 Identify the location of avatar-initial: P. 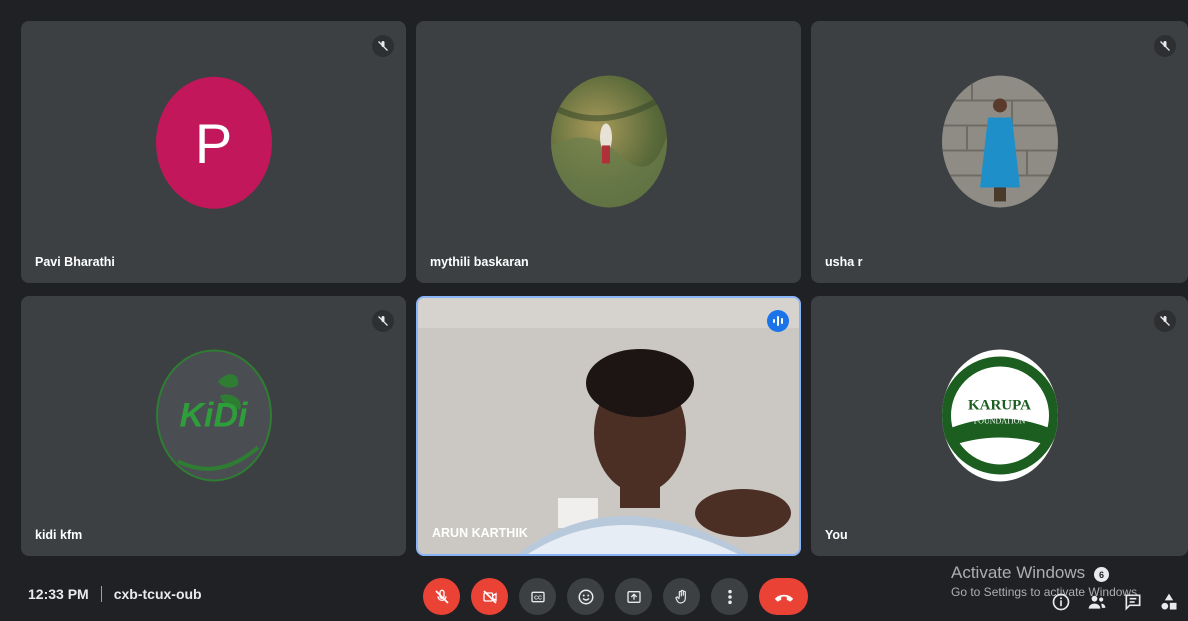
(213, 143).